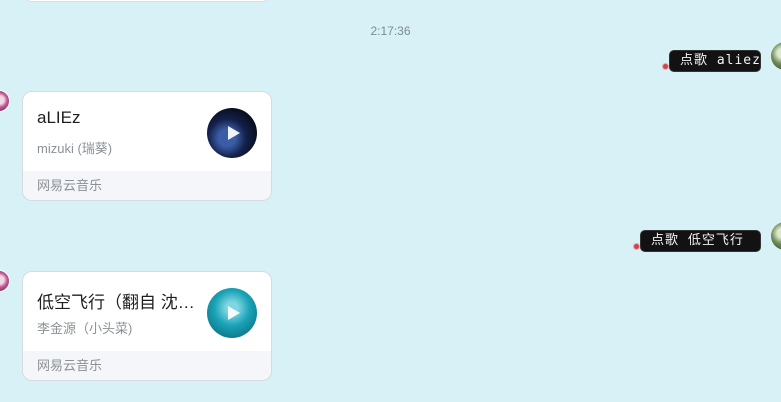 The width and height of the screenshot is (781, 402). I want to click on music-card: aLIEz mizuki (瑞葵) 网易云音乐, so click(147, 146).